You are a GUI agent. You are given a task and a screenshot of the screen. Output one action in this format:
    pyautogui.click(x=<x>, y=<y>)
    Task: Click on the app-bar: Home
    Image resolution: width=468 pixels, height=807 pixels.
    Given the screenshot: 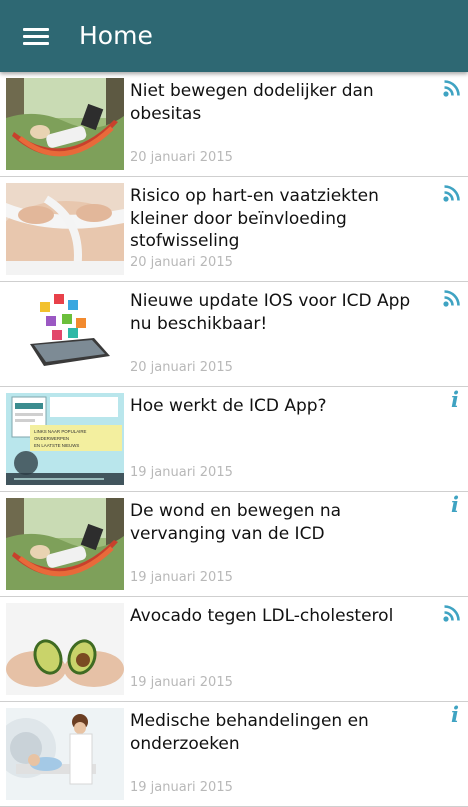 What is the action you would take?
    pyautogui.click(x=234, y=36)
    